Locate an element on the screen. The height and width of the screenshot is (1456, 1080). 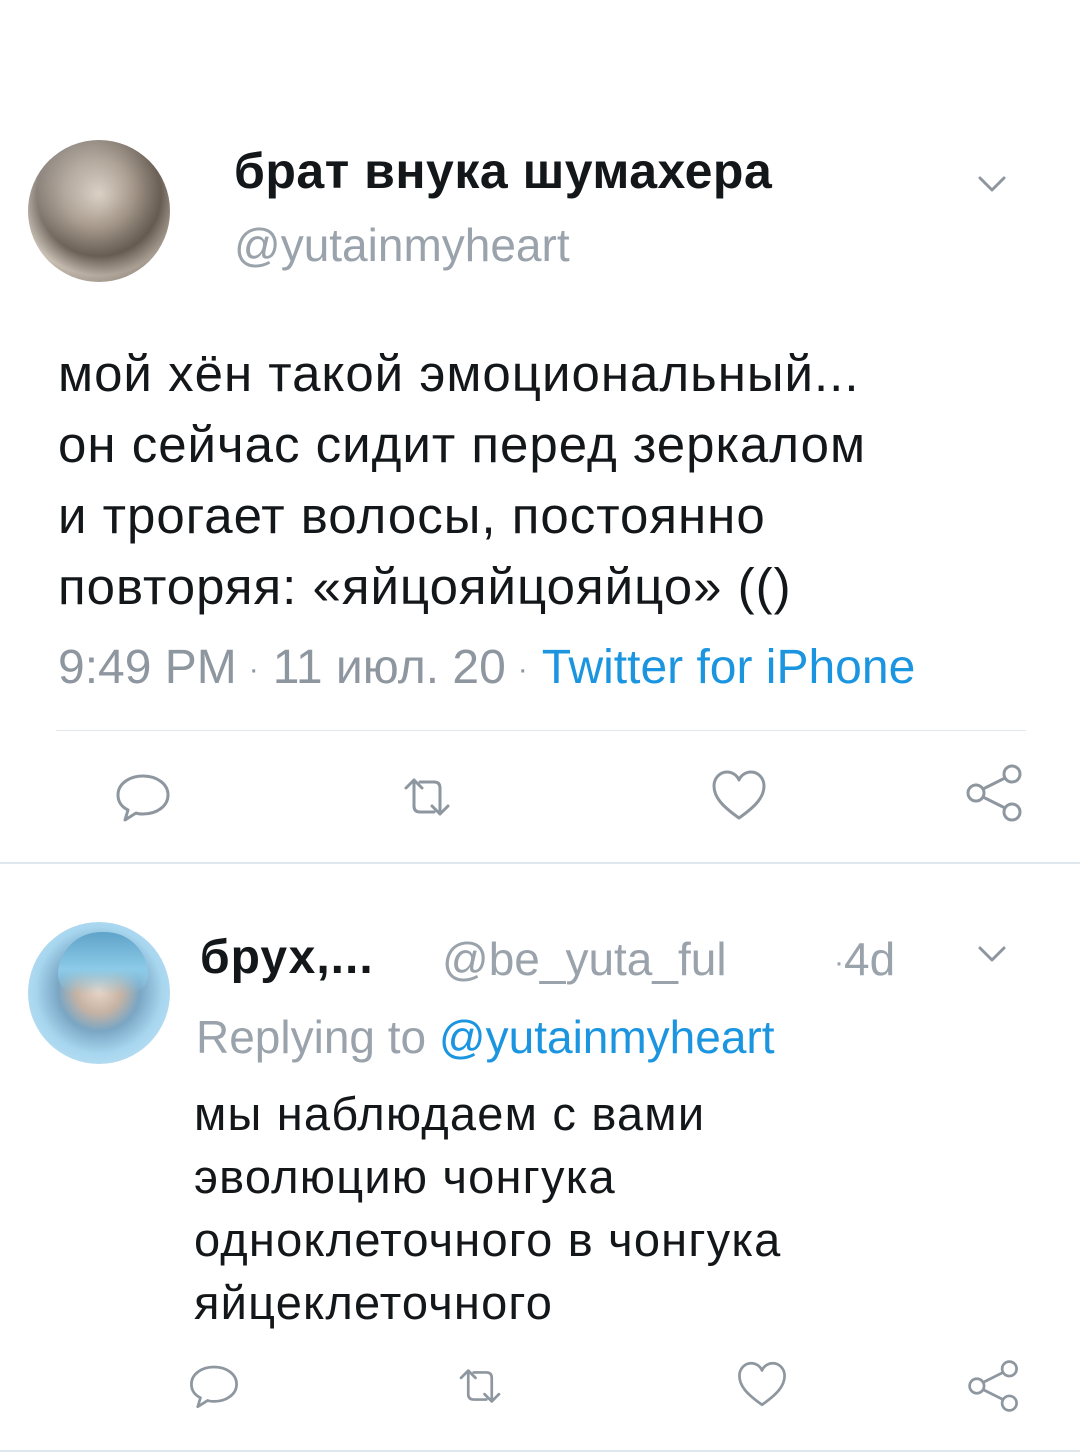
author-display-name: брат внука шумахера is located at coordinates (503, 171).